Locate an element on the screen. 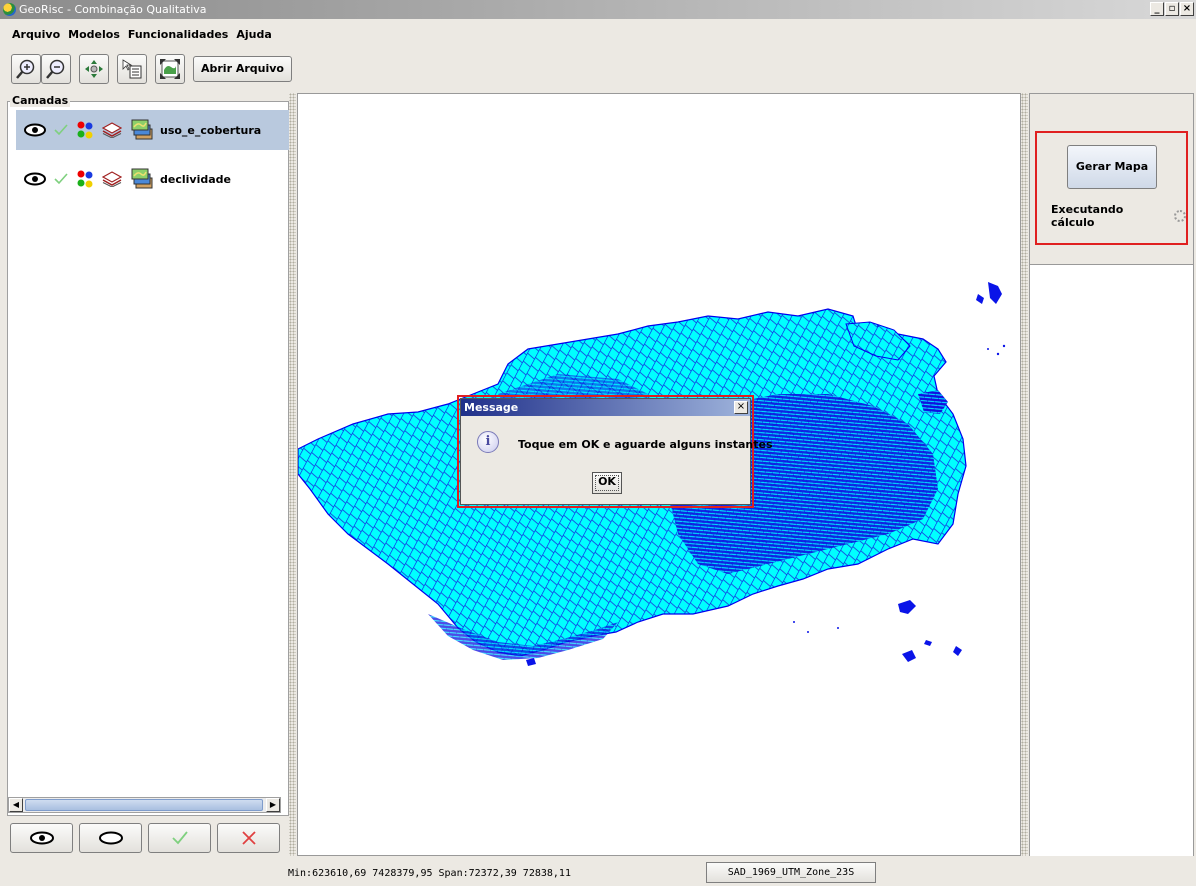 Image resolution: width=1196 pixels, height=886 pixels. status-label: Executando cálculo is located at coordinates (1087, 216).